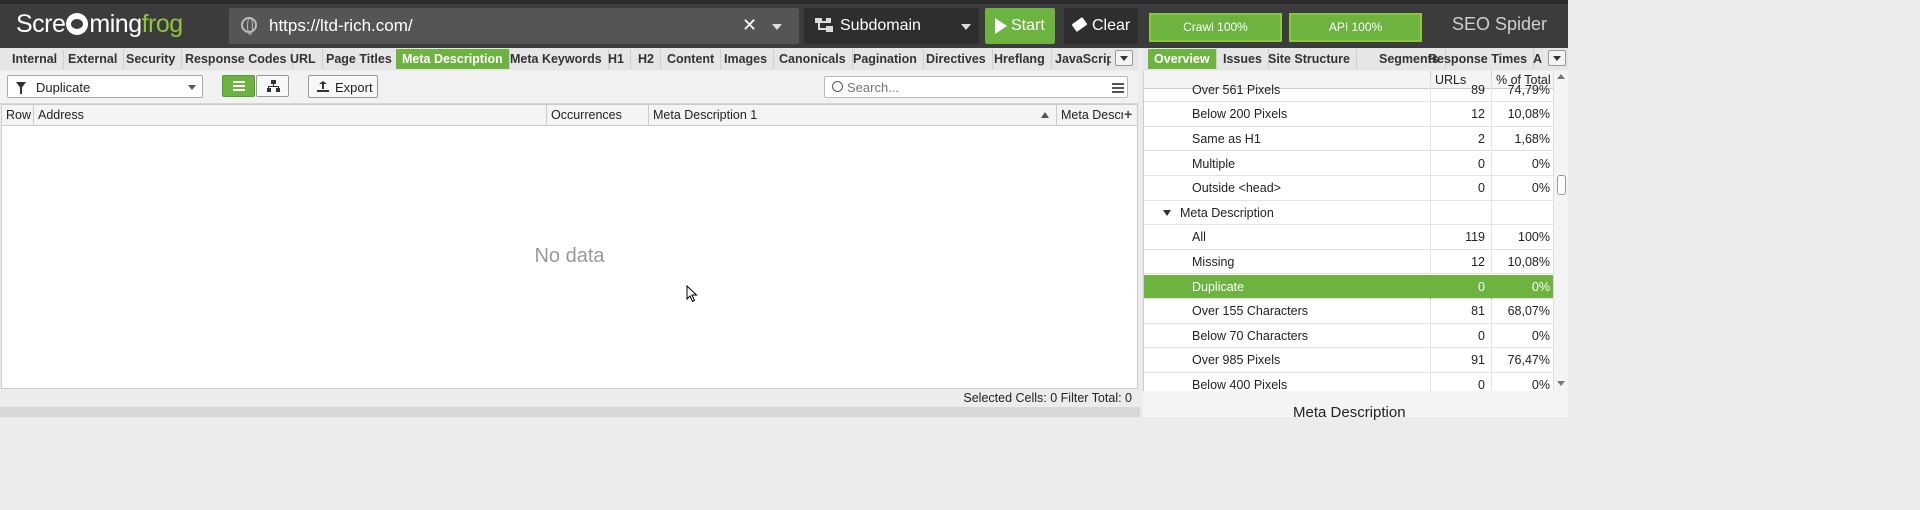 The width and height of the screenshot is (1920, 510). I want to click on tab-site-structure: Site Structure, so click(1309, 59).